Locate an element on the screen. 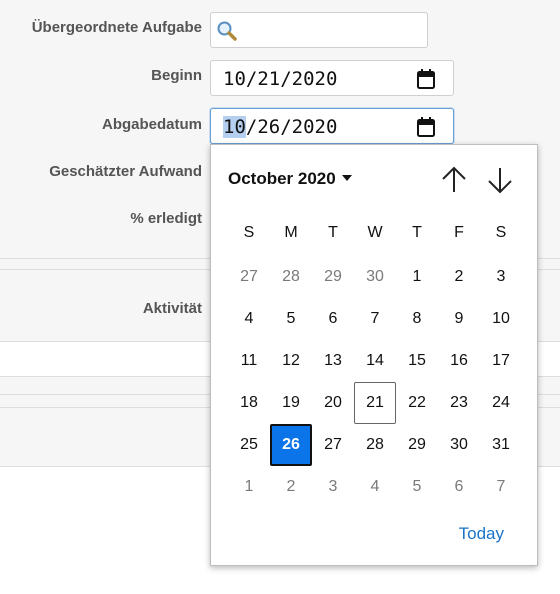 The height and width of the screenshot is (594, 560). due-date-selected-segment: 10 is located at coordinates (234, 127).